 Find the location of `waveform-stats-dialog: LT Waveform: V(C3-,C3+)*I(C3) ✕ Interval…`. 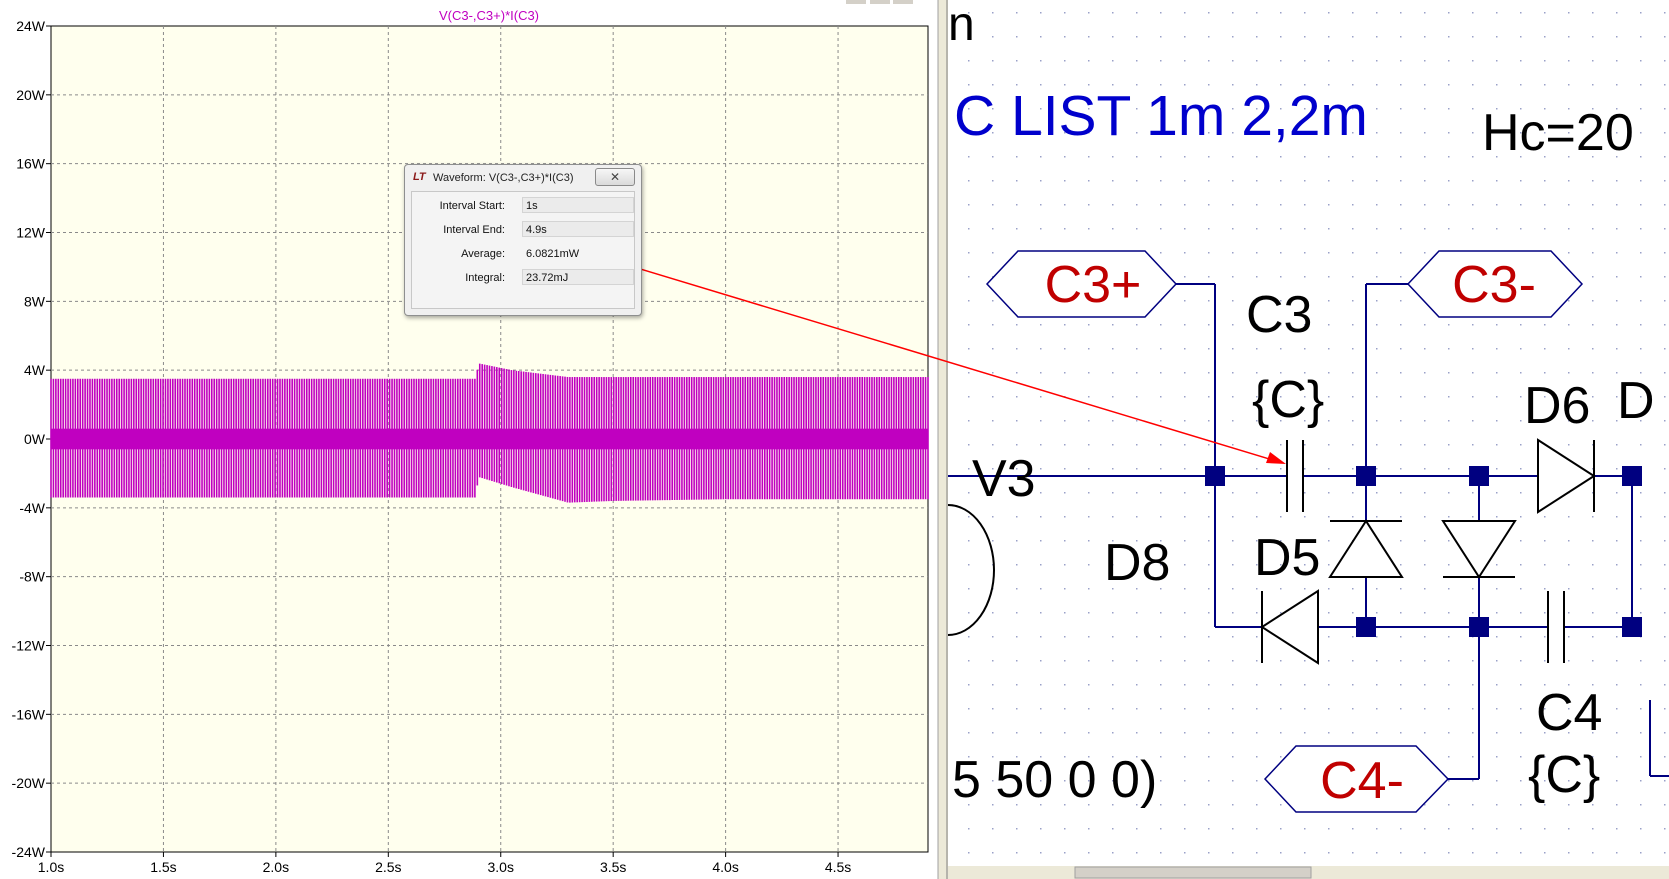

waveform-stats-dialog: LT Waveform: V(C3-,C3+)*I(C3) ✕ Interval… is located at coordinates (523, 240).